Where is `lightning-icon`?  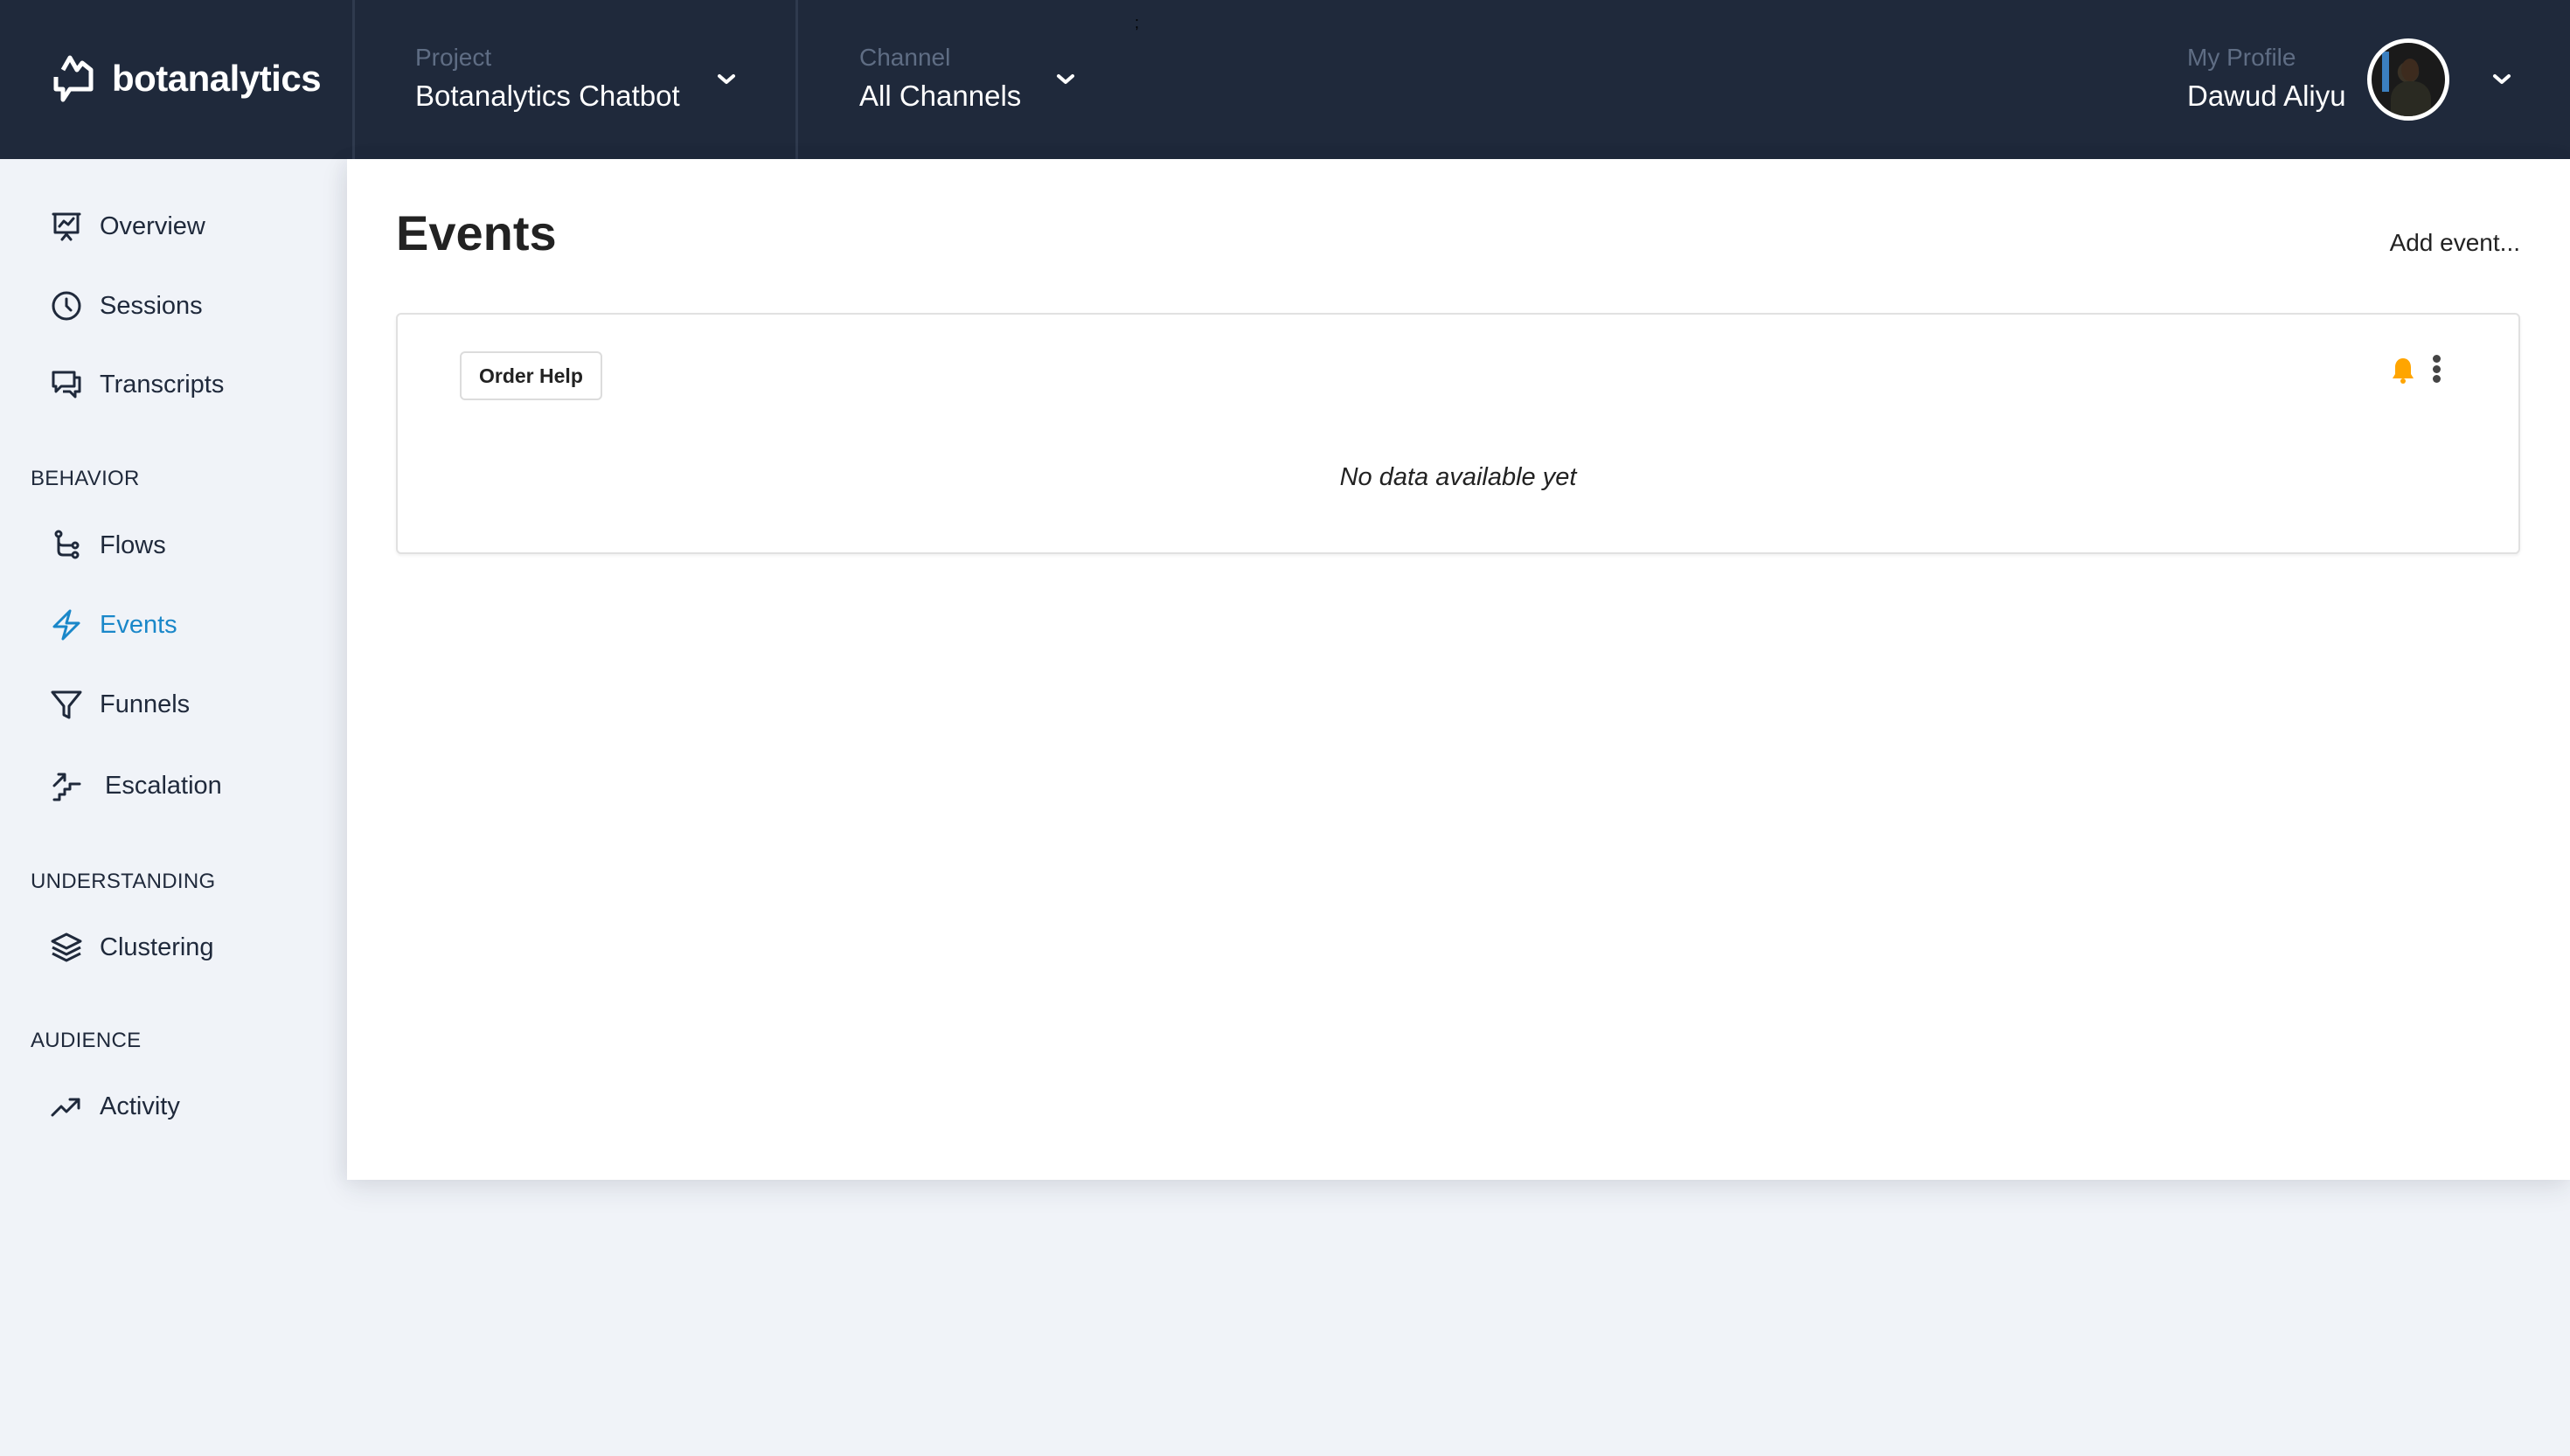
lightning-icon is located at coordinates (66, 625).